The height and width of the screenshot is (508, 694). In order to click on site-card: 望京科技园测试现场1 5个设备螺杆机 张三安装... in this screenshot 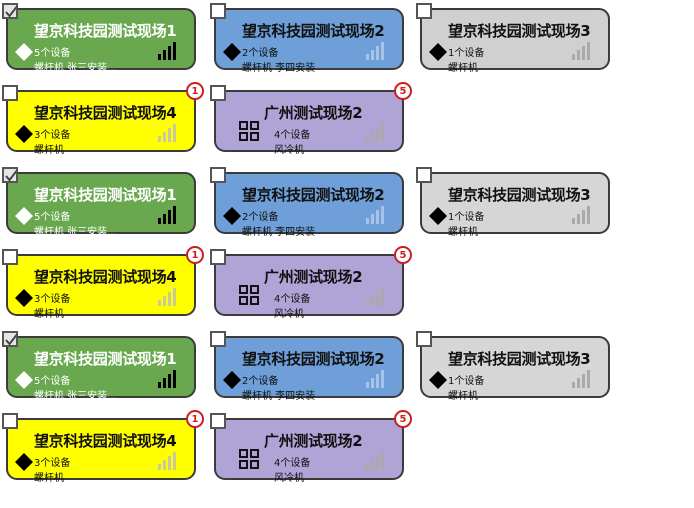, I will do `click(99, 202)`.